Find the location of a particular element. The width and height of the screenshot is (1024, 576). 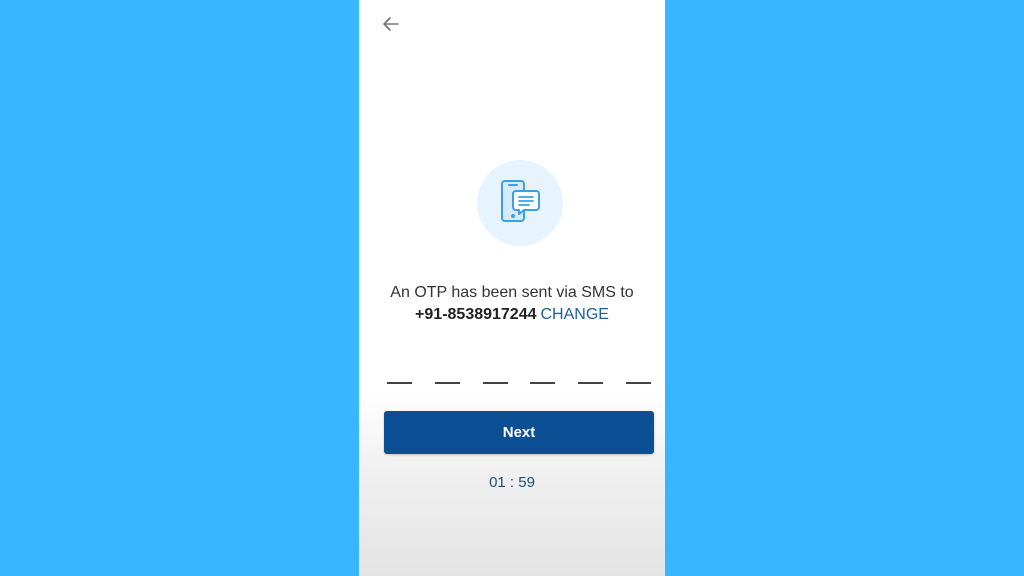

phone-message-icon is located at coordinates (520, 201).